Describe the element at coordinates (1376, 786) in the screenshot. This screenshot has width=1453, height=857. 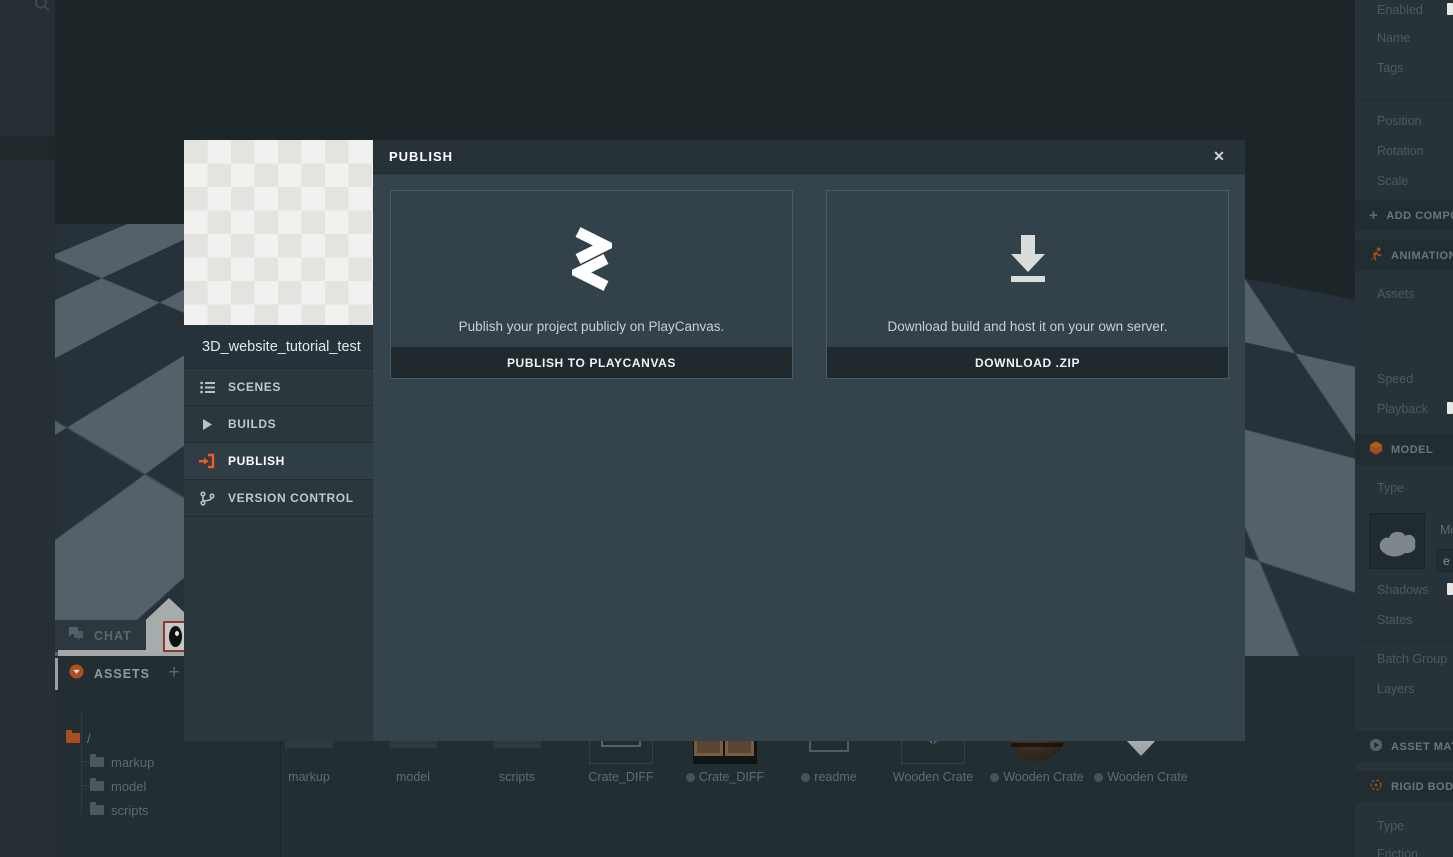
I see `rigid-body-icon` at that location.